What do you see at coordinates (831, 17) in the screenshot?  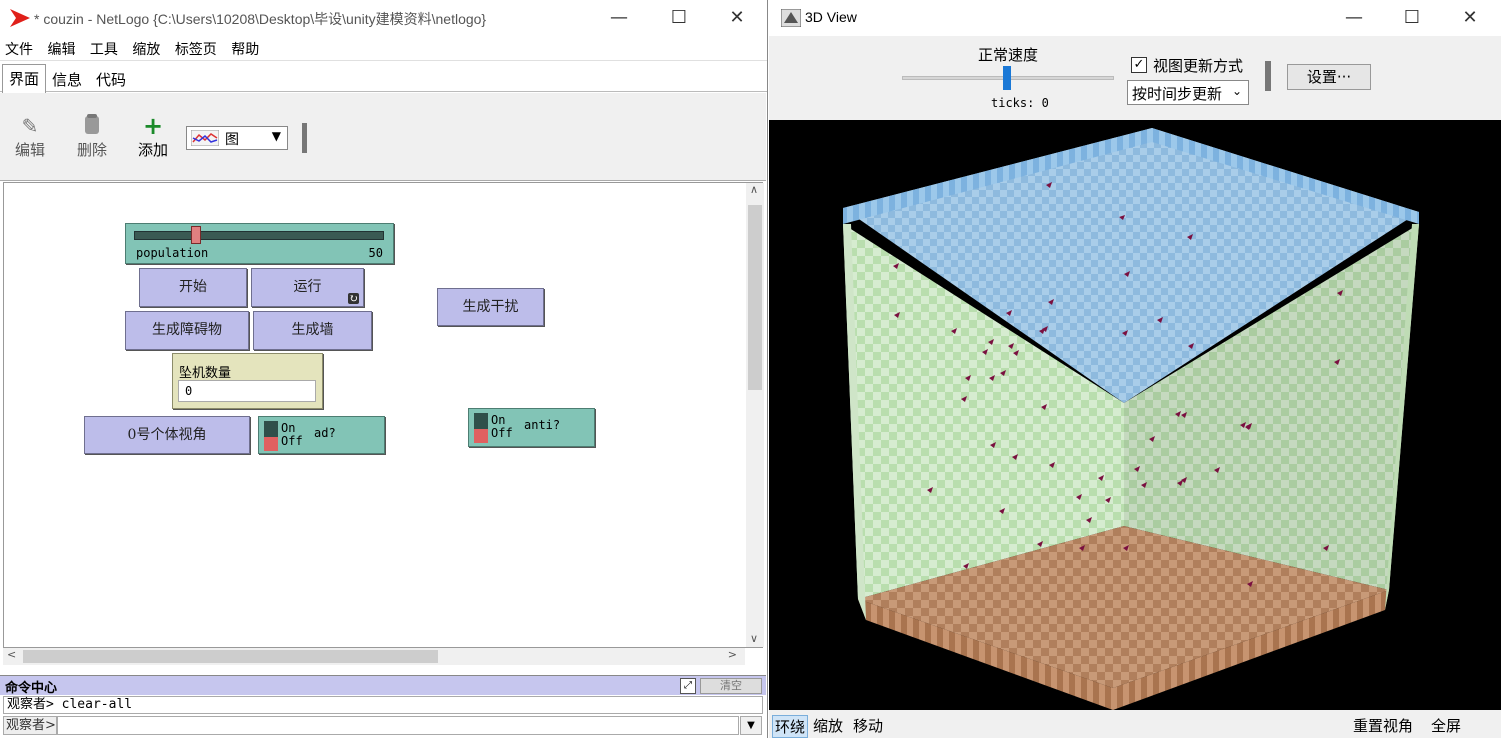 I see `window-title: 3D View` at bounding box center [831, 17].